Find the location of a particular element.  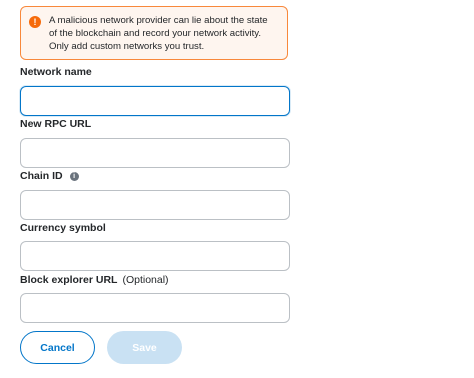

rpc-url-label-text: New RPC URL is located at coordinates (56, 124).